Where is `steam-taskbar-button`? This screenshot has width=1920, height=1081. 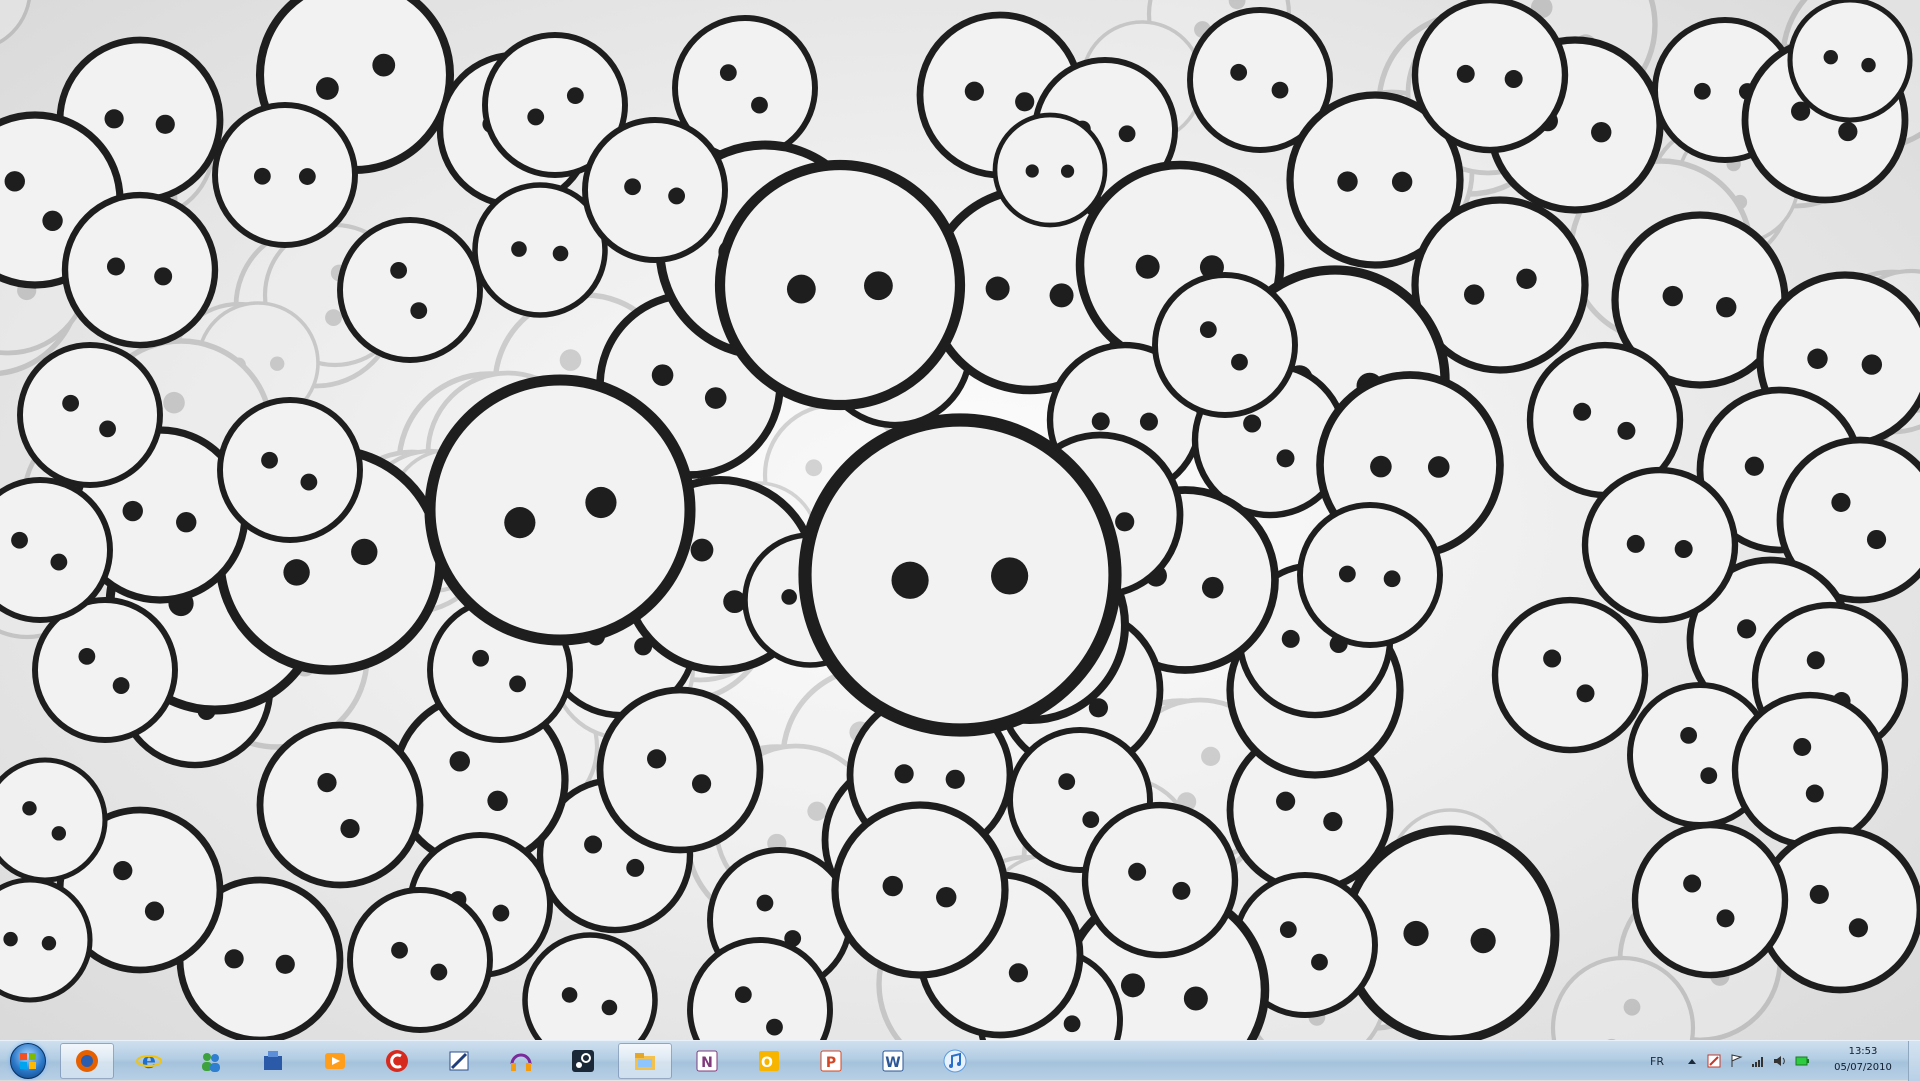 steam-taskbar-button is located at coordinates (583, 1061).